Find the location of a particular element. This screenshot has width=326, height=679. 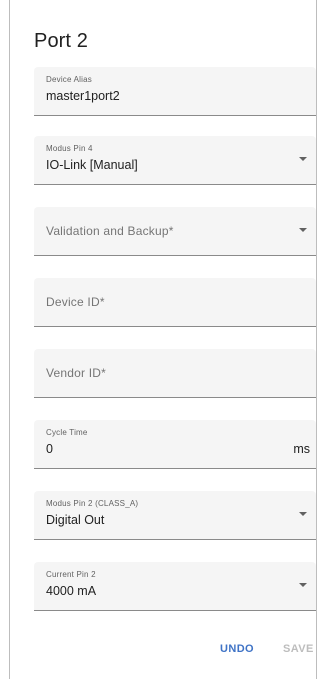

save-button: SAVE is located at coordinates (298, 649).